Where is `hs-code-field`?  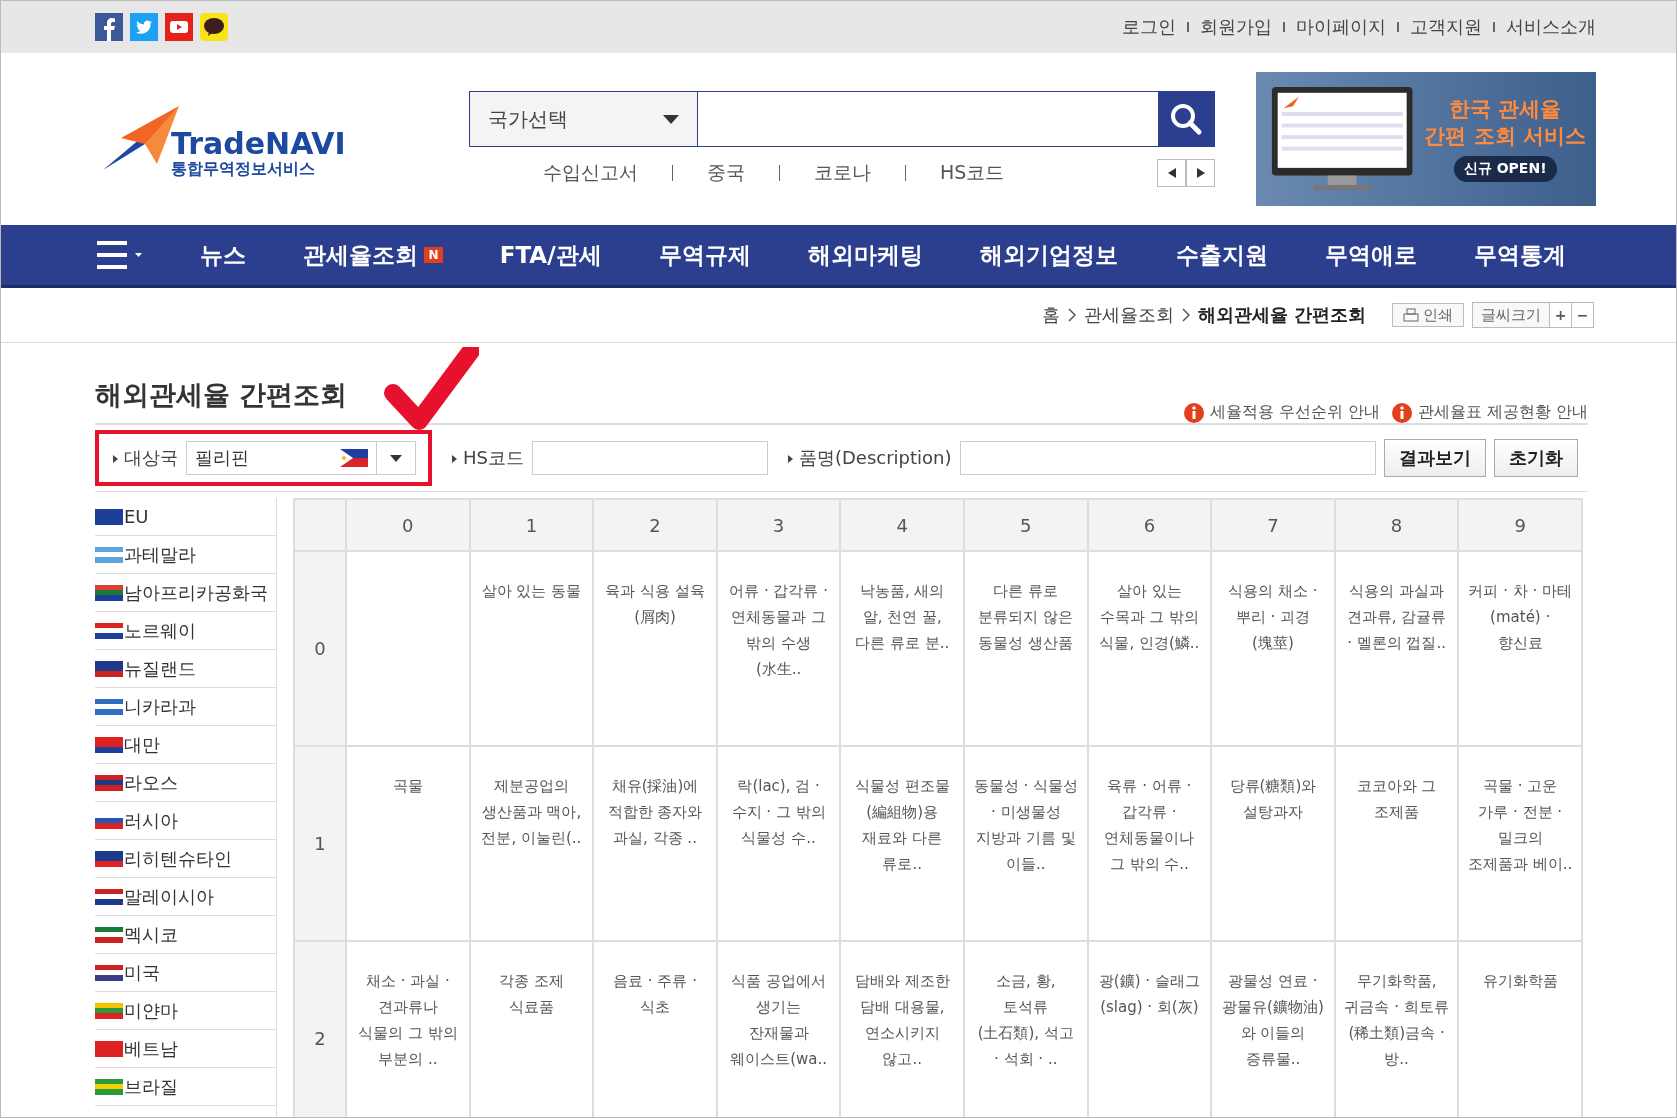 hs-code-field is located at coordinates (649, 458).